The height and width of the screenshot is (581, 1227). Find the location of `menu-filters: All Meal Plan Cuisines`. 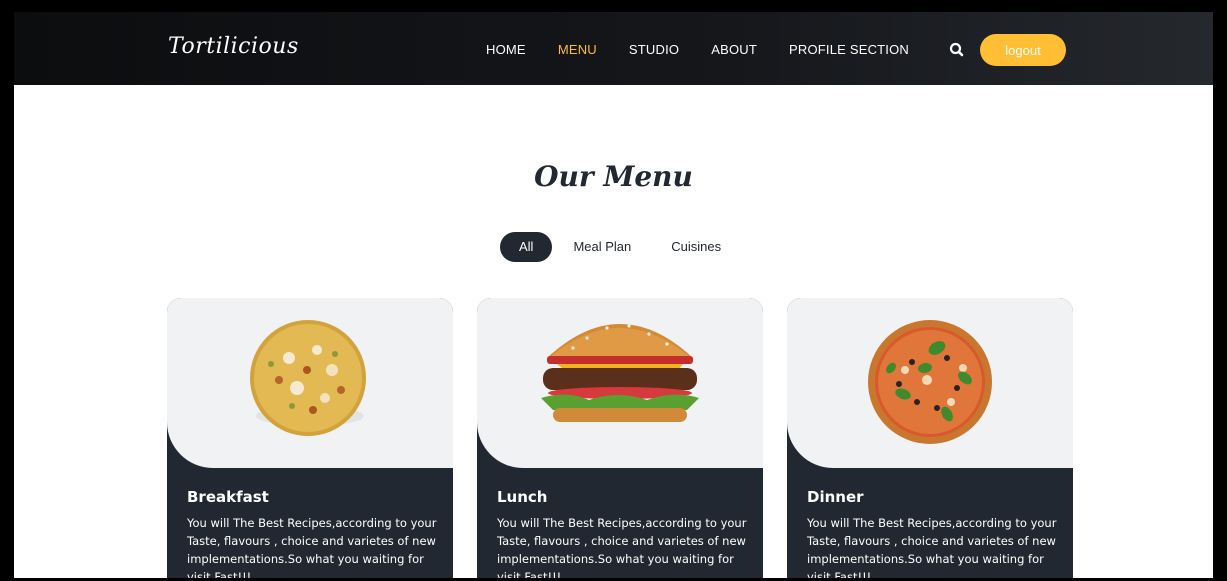

menu-filters: All Meal Plan Cuisines is located at coordinates (621, 247).